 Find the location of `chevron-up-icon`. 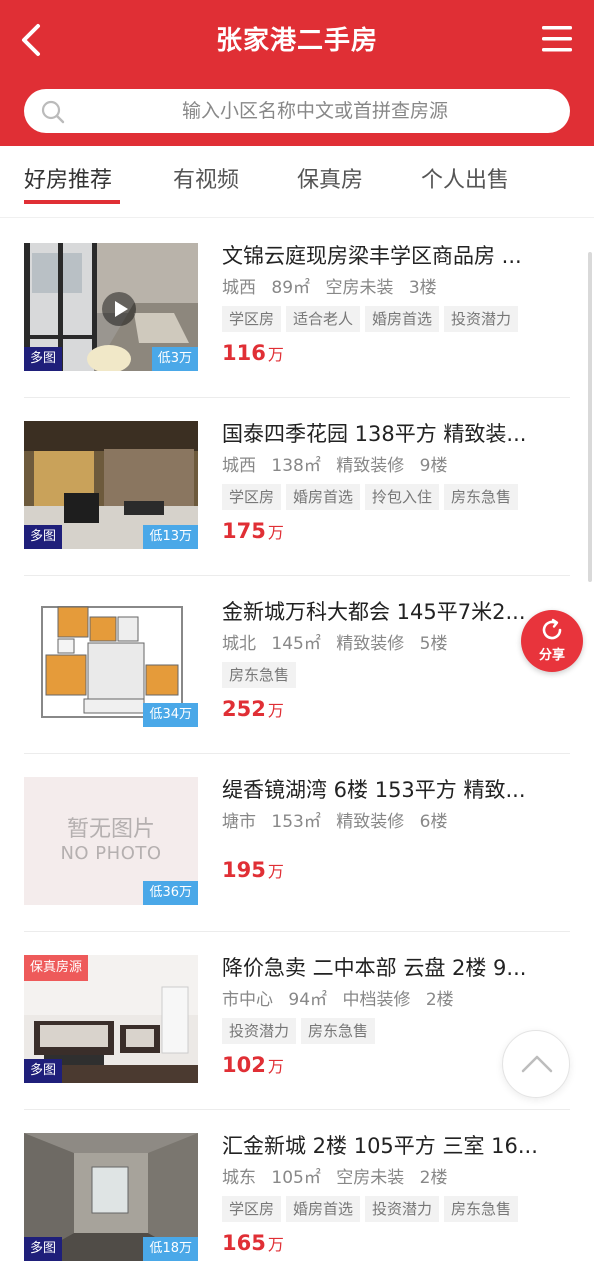

chevron-up-icon is located at coordinates (537, 1064).